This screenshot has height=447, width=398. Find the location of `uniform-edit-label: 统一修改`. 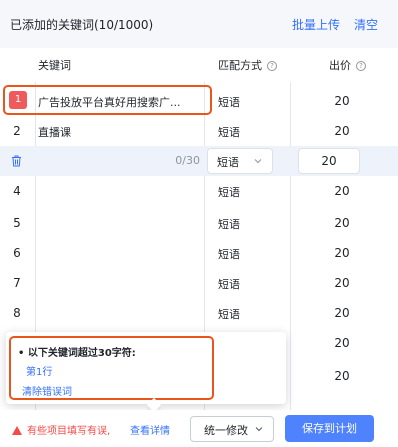

uniform-edit-label: 统一修改 is located at coordinates (226, 430).